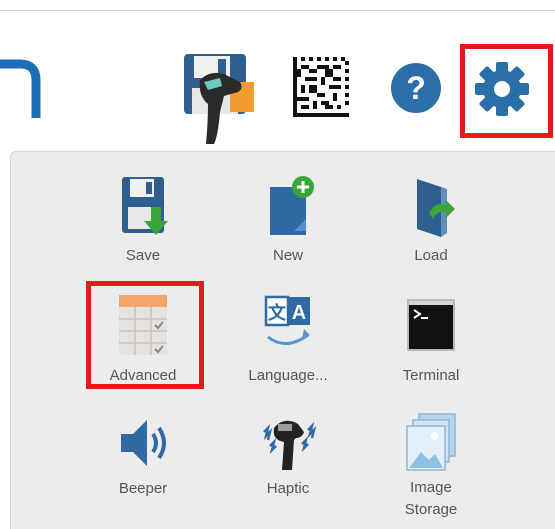 Image resolution: width=555 pixels, height=529 pixels. I want to click on barcode-button, so click(321, 87).